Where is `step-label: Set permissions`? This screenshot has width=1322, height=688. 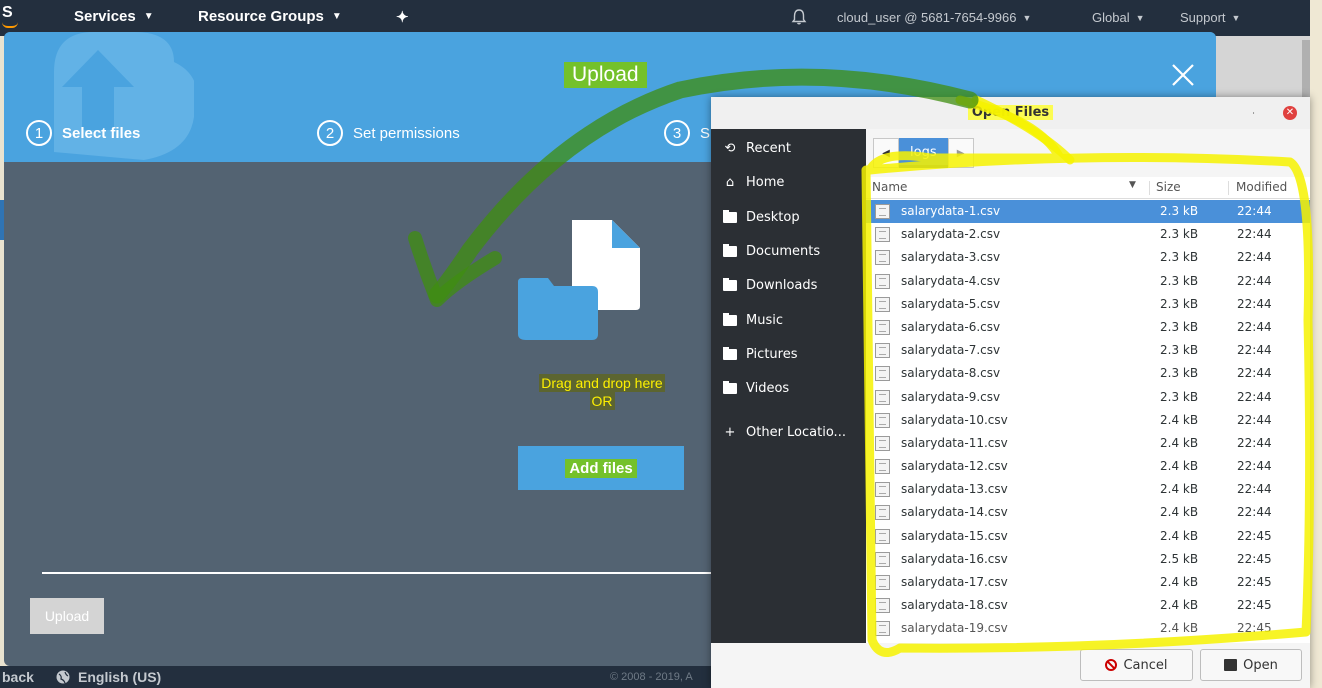 step-label: Set permissions is located at coordinates (406, 133).